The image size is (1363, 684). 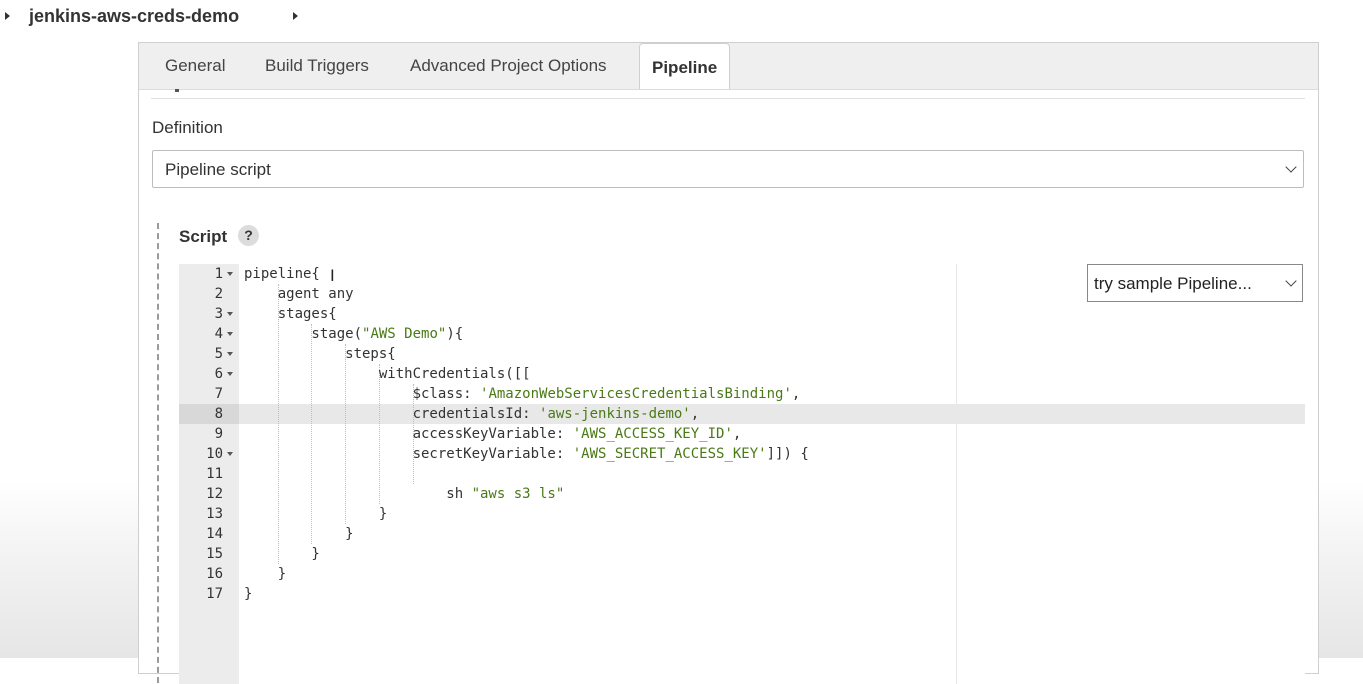 I want to click on line-number: 6, so click(x=218, y=374).